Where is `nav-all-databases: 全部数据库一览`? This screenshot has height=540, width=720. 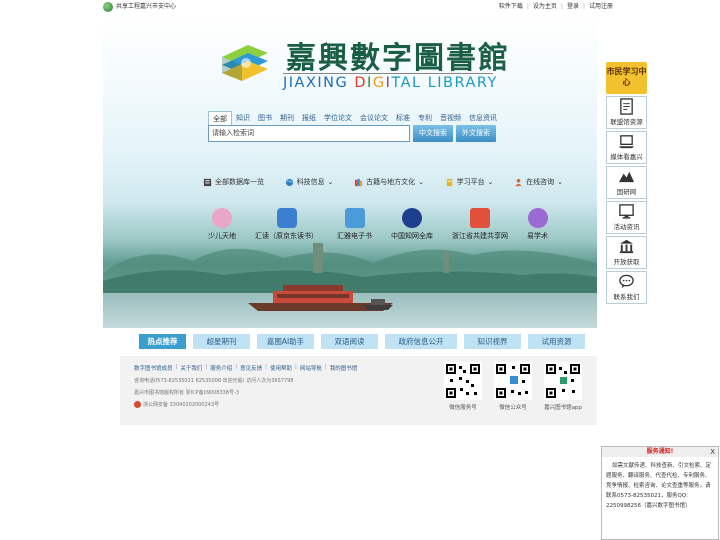 nav-all-databases: 全部数据库一览 is located at coordinates (233, 182).